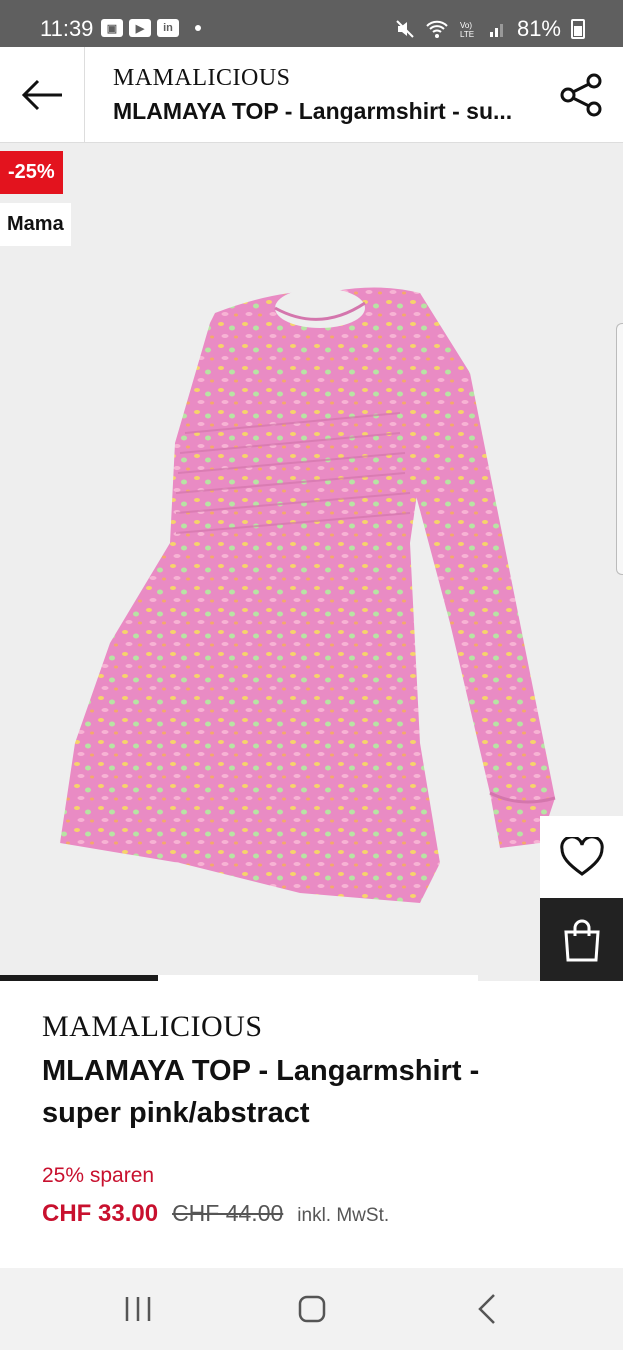 This screenshot has height=1350, width=623. What do you see at coordinates (311, 23) in the screenshot?
I see `status-bar: 11:39 ▣ ▶ in Vo) LTE 81%` at bounding box center [311, 23].